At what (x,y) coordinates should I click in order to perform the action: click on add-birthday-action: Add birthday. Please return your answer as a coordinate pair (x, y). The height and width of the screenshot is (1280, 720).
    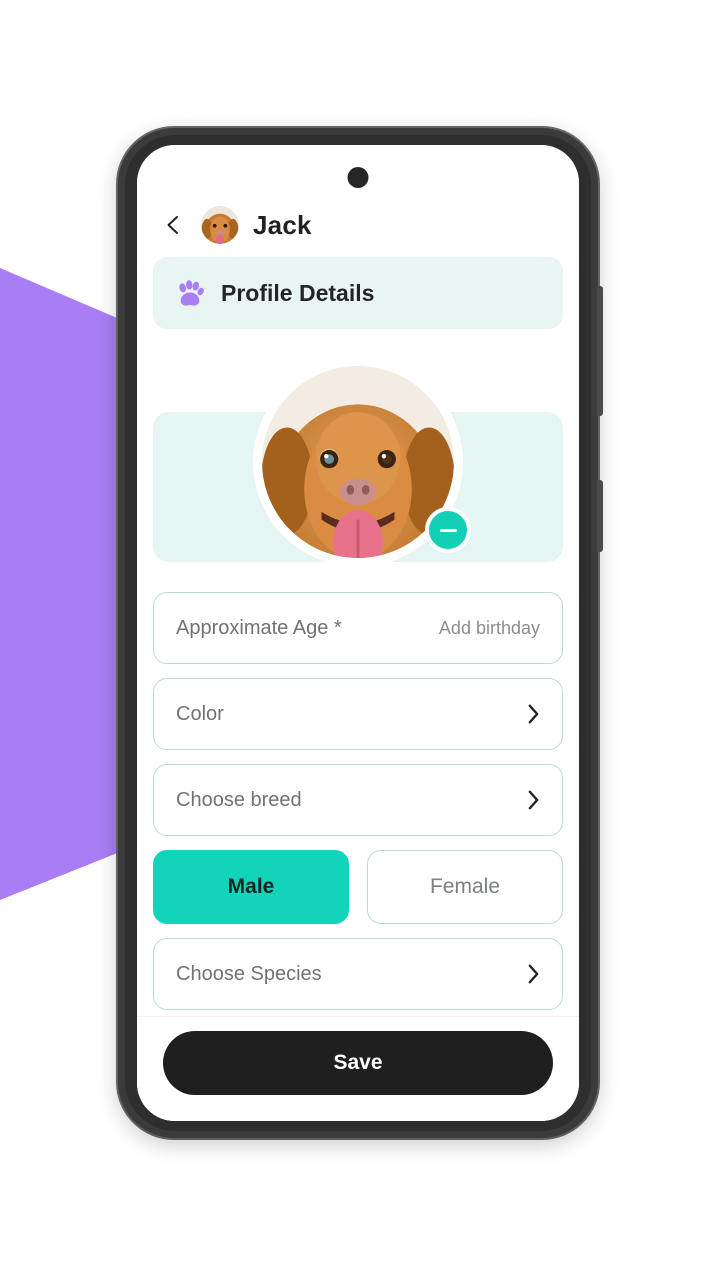
    Looking at the image, I should click on (489, 628).